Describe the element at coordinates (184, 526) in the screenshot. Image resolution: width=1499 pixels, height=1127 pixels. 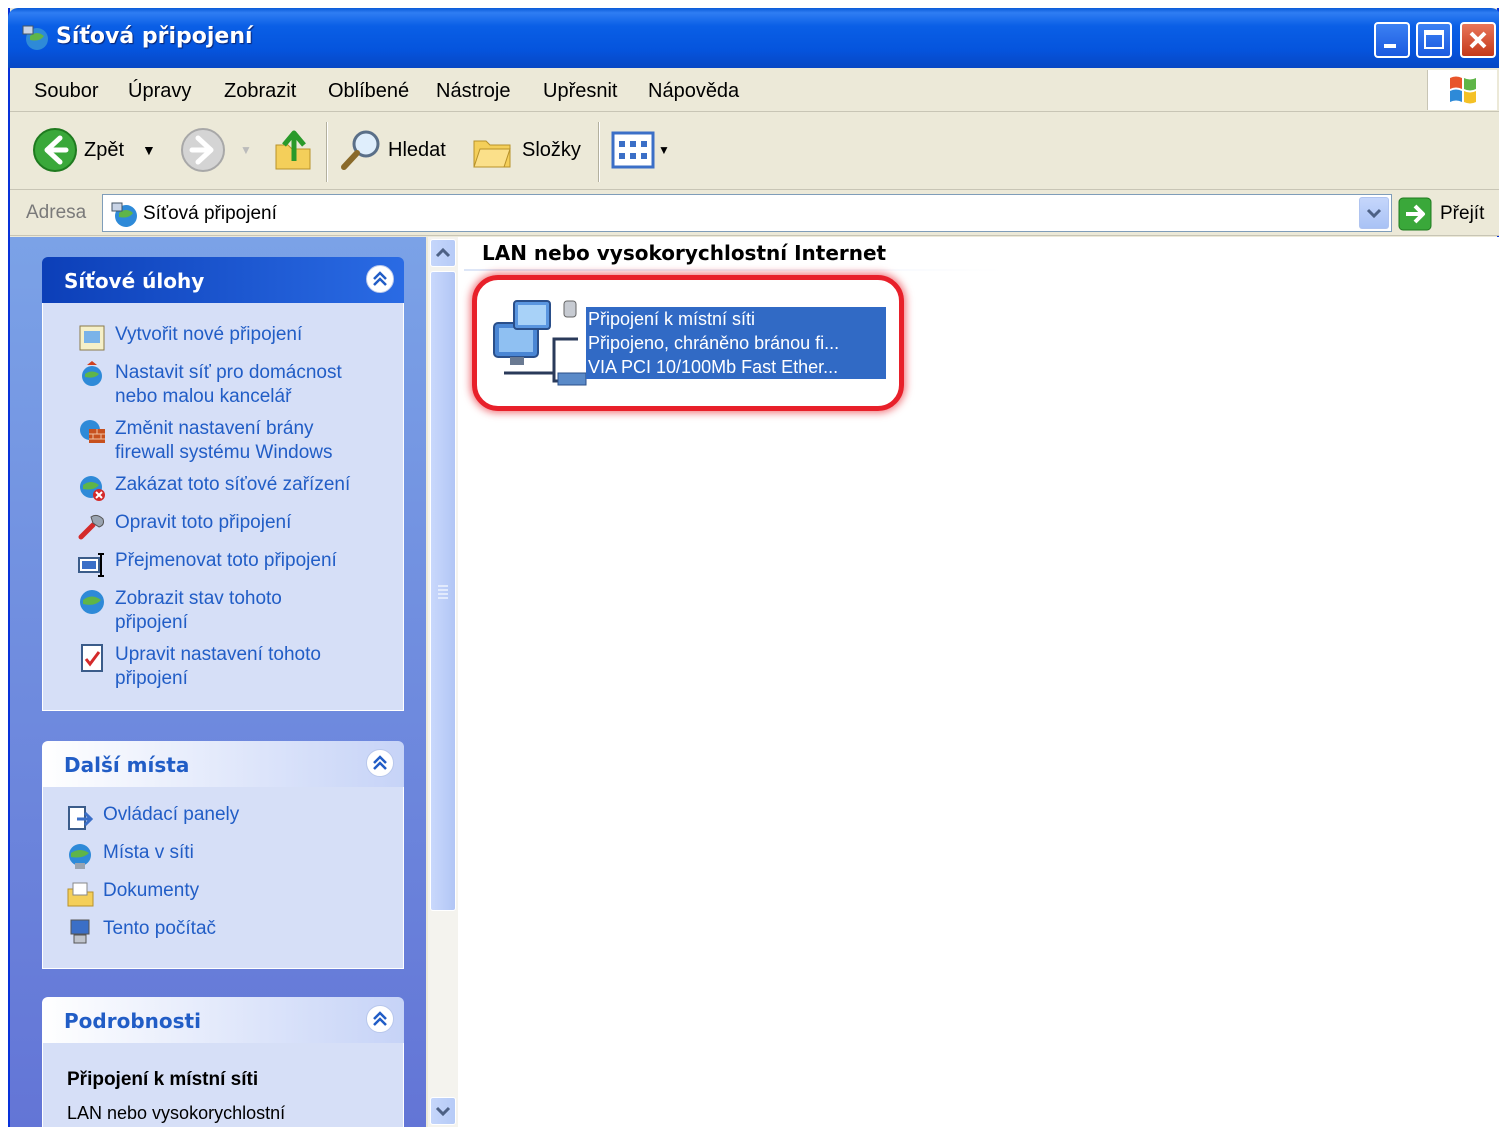
I see `task-repair-connection: Opravit toto připojení` at that location.